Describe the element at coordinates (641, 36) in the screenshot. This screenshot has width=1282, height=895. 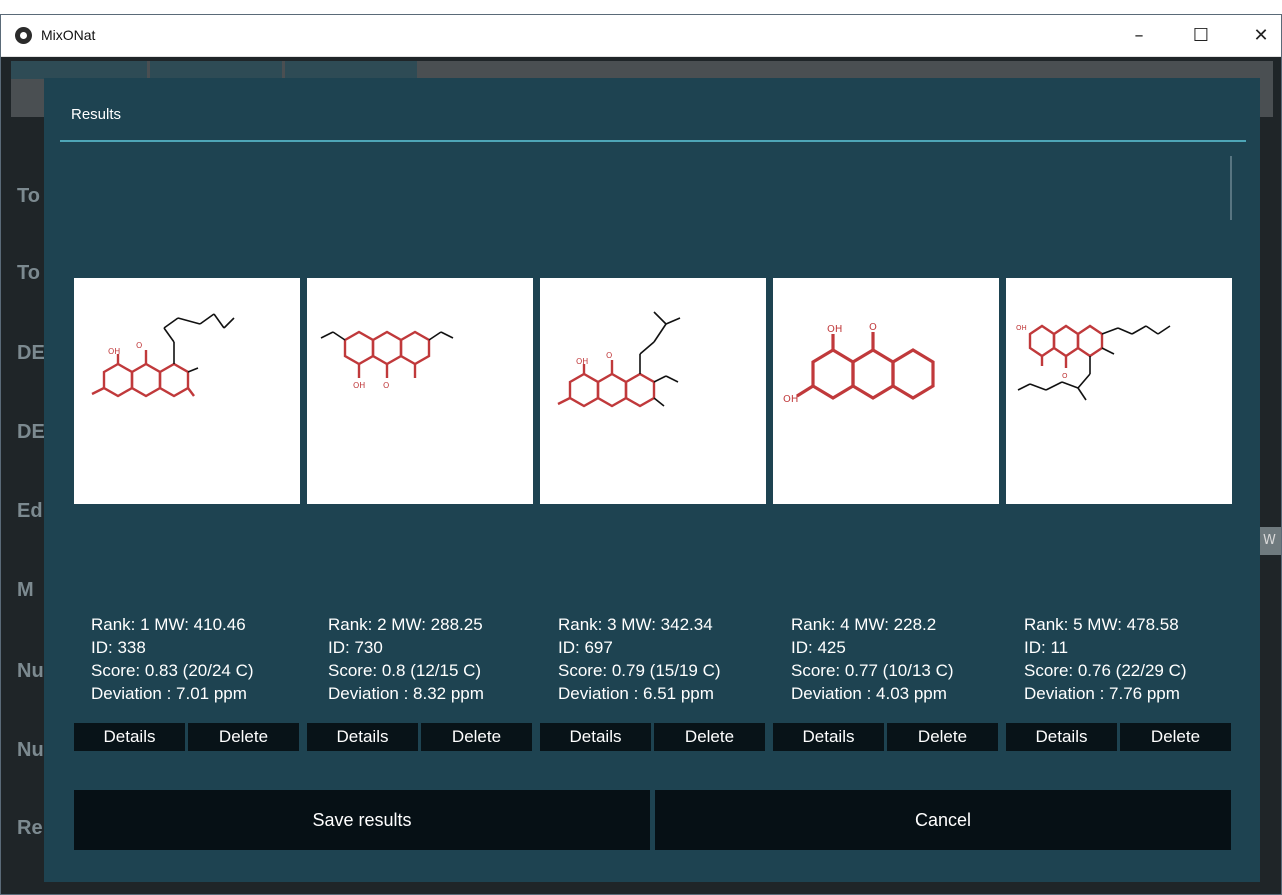
I see `title-bar: MixONat – ☐ ✕` at that location.